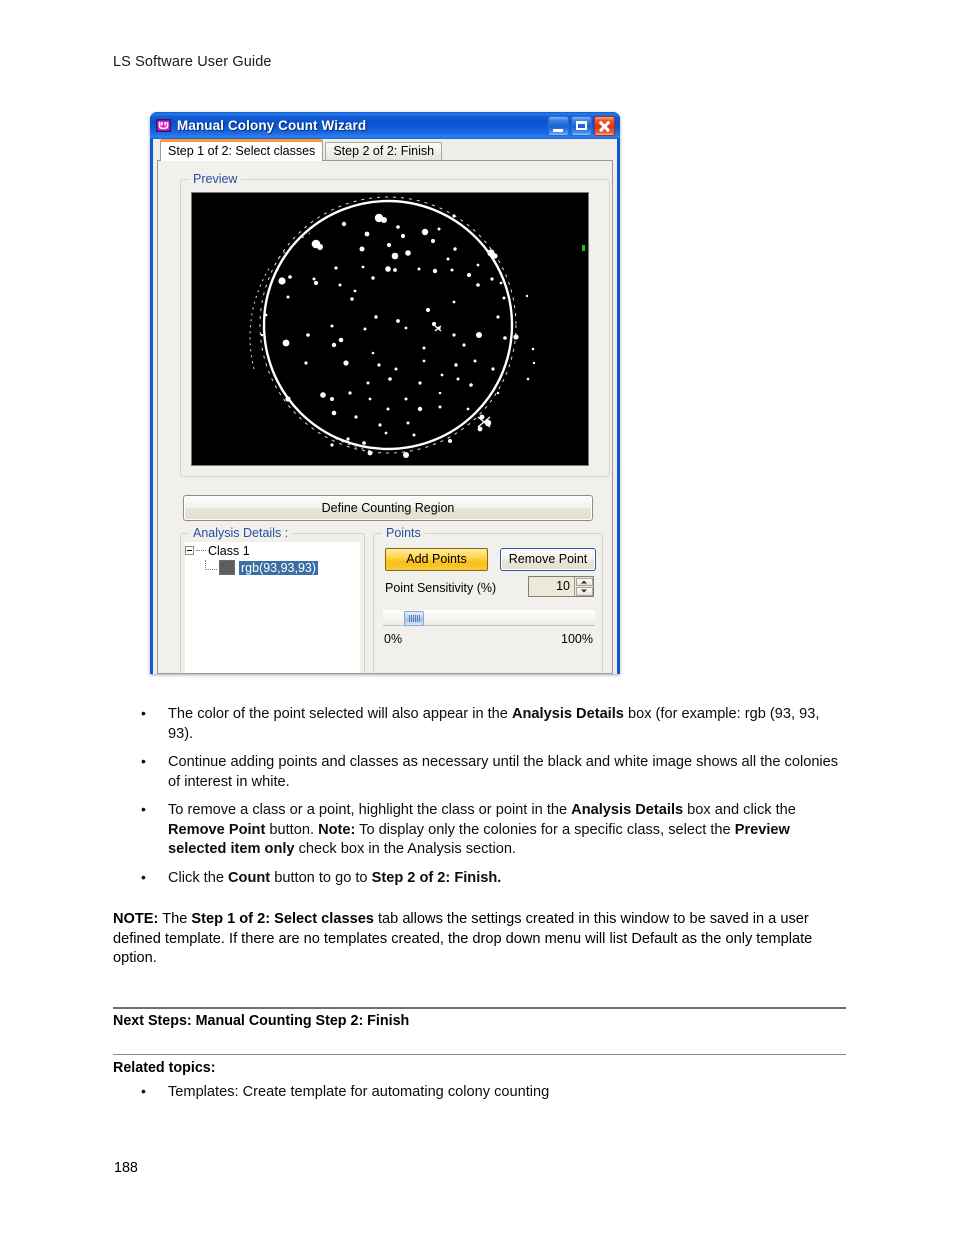  Describe the element at coordinates (279, 567) in the screenshot. I see `tree-node-color-label: rgb(93,93,93)` at that location.